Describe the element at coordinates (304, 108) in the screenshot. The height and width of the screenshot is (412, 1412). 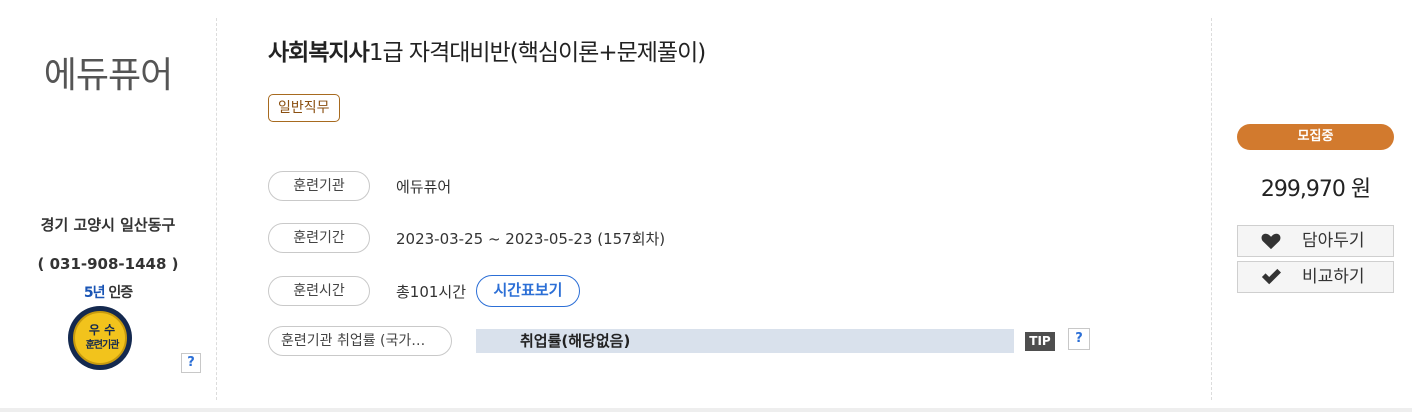
I see `category-tag: 일반직무` at that location.